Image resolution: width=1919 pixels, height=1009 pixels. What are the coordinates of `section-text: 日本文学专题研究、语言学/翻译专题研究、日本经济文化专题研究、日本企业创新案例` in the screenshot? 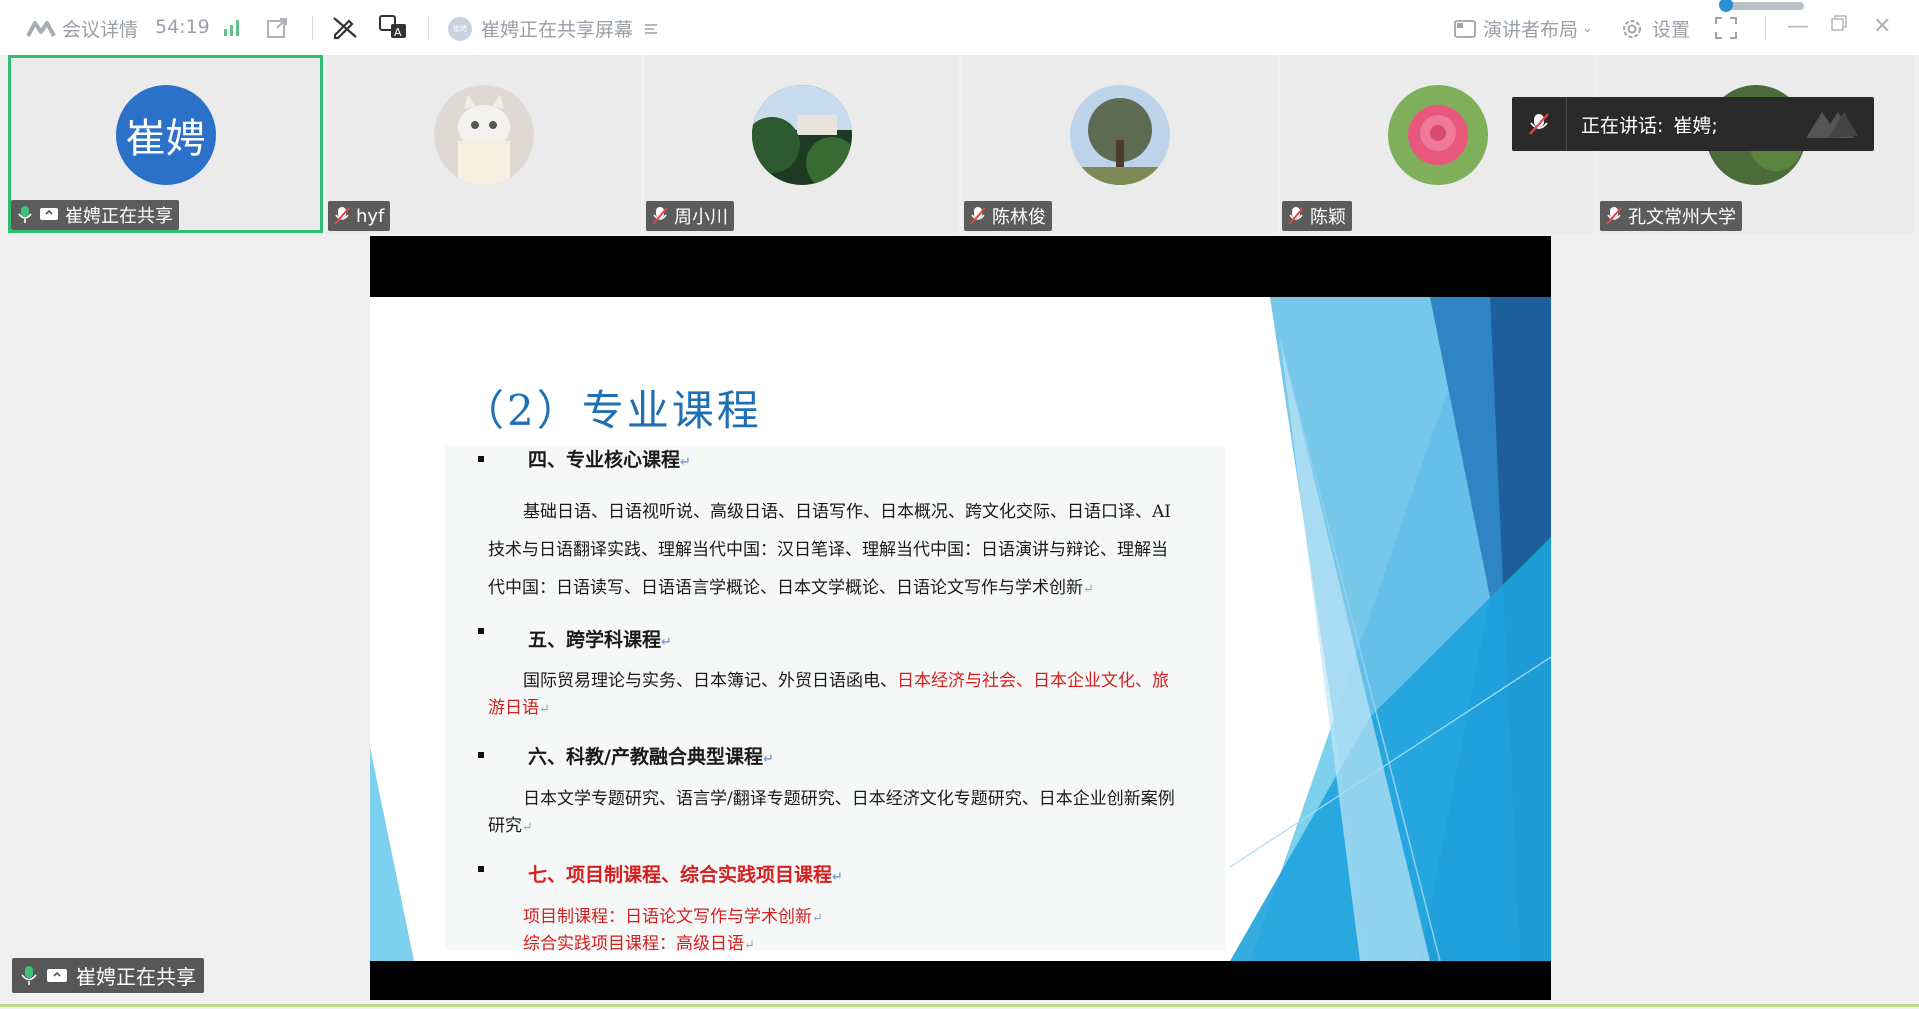 It's located at (849, 799).